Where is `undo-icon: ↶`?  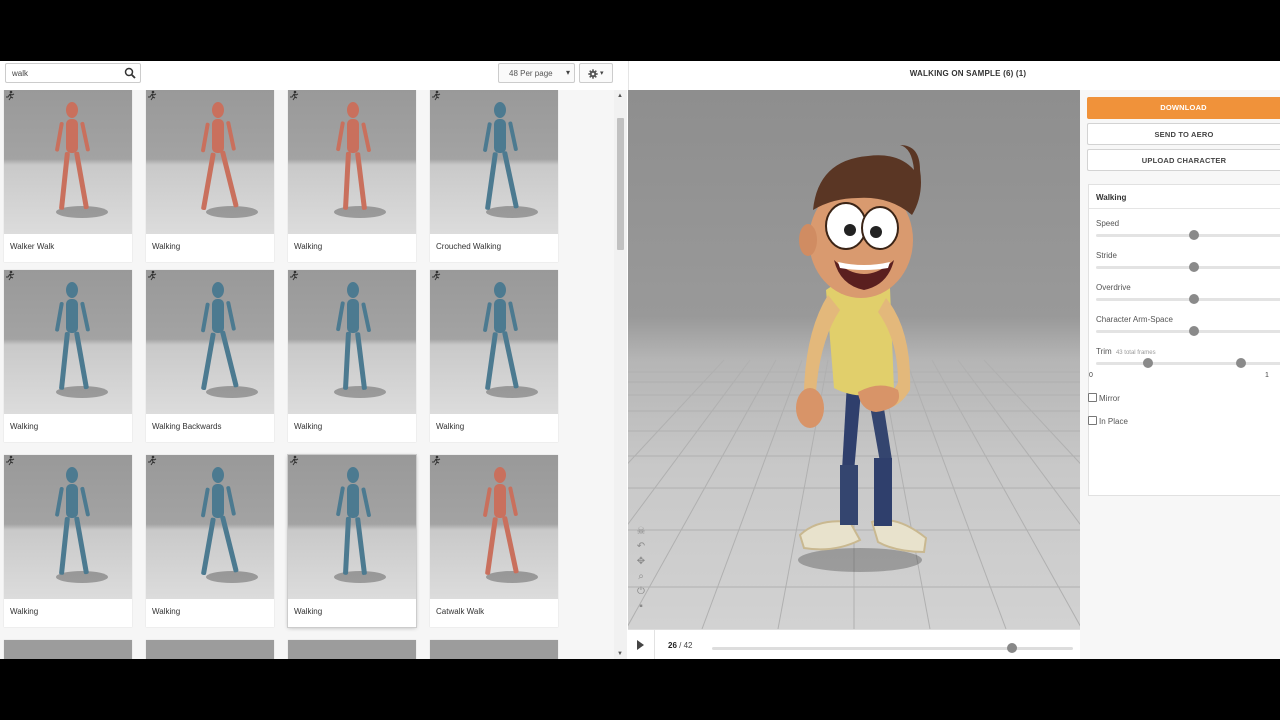
undo-icon: ↶ is located at coordinates (641, 547).